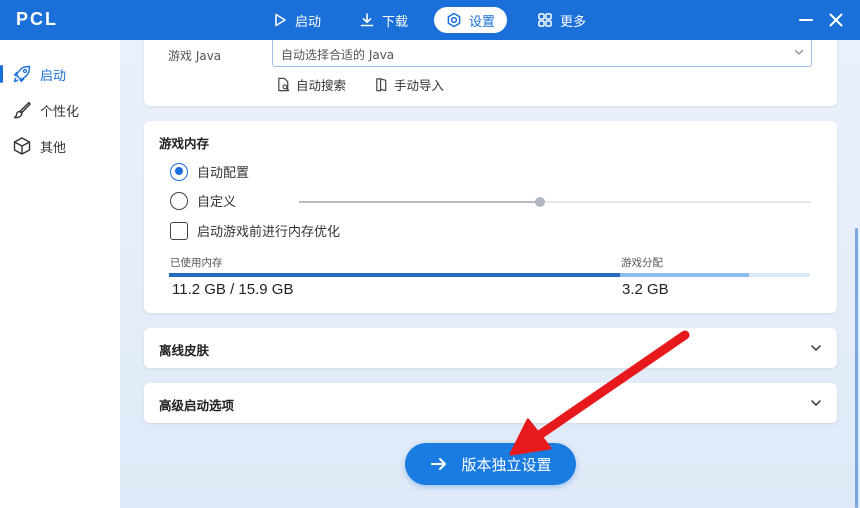  What do you see at coordinates (184, 350) in the screenshot?
I see `offline-skin-title: 离线皮肤` at bounding box center [184, 350].